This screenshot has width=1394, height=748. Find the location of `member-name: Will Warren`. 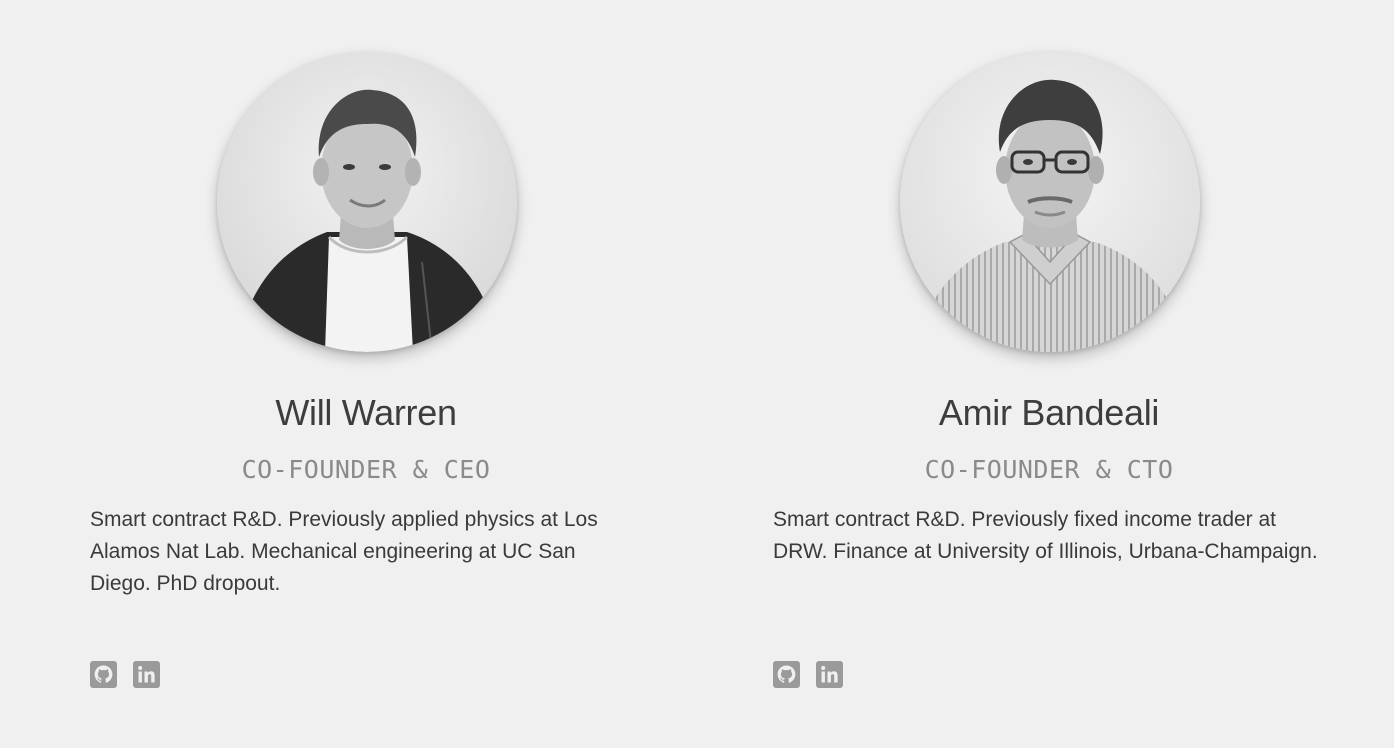

member-name: Will Warren is located at coordinates (366, 412).